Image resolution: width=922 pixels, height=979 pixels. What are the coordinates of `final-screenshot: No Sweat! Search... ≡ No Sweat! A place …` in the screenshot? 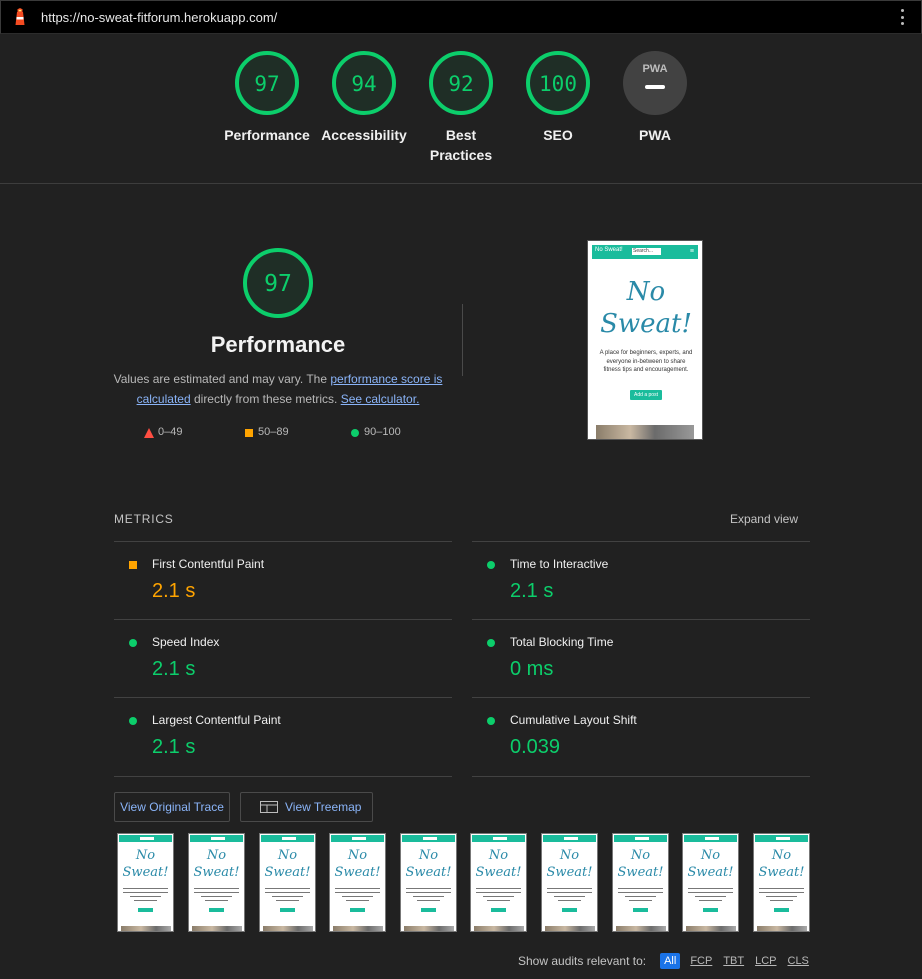 It's located at (645, 340).